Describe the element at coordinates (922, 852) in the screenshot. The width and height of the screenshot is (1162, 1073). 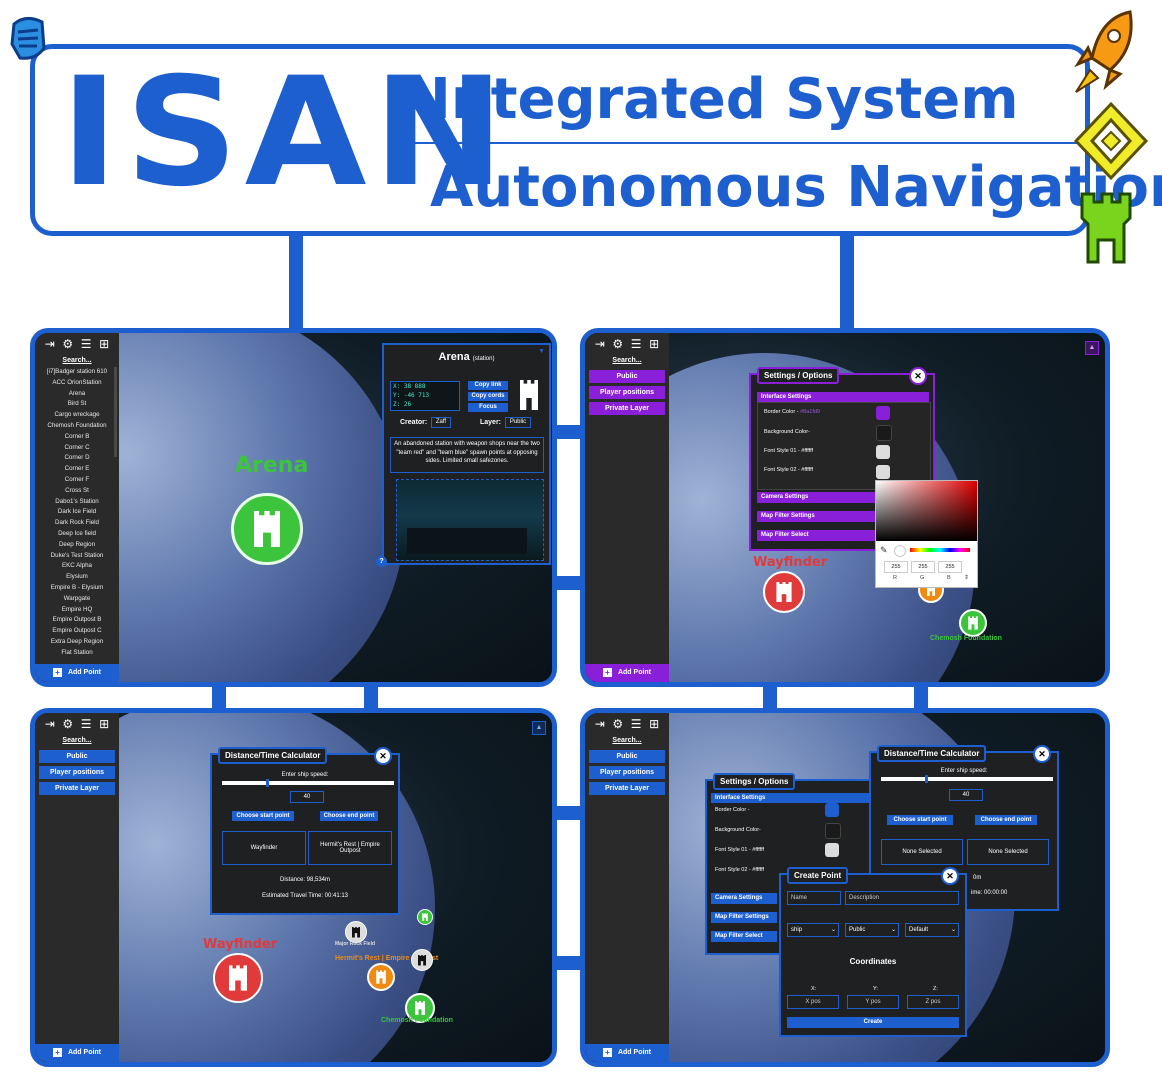
I see `start-point-box: None Selected` at that location.